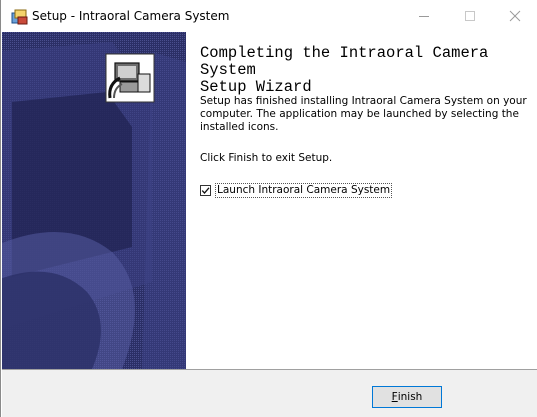 The height and width of the screenshot is (417, 537). I want to click on finish-button: Finish, so click(407, 397).